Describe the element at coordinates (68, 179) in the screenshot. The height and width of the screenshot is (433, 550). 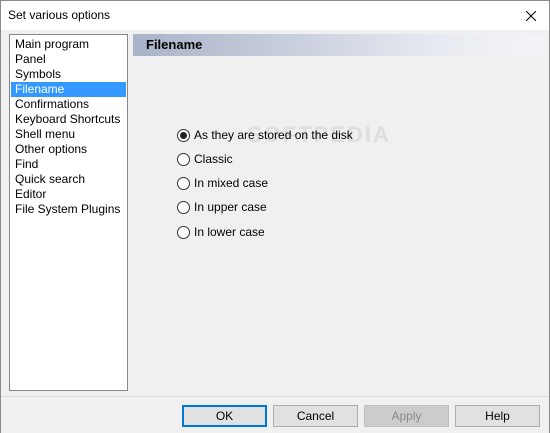
I see `sidebar-item-quick-search: Quick search` at that location.